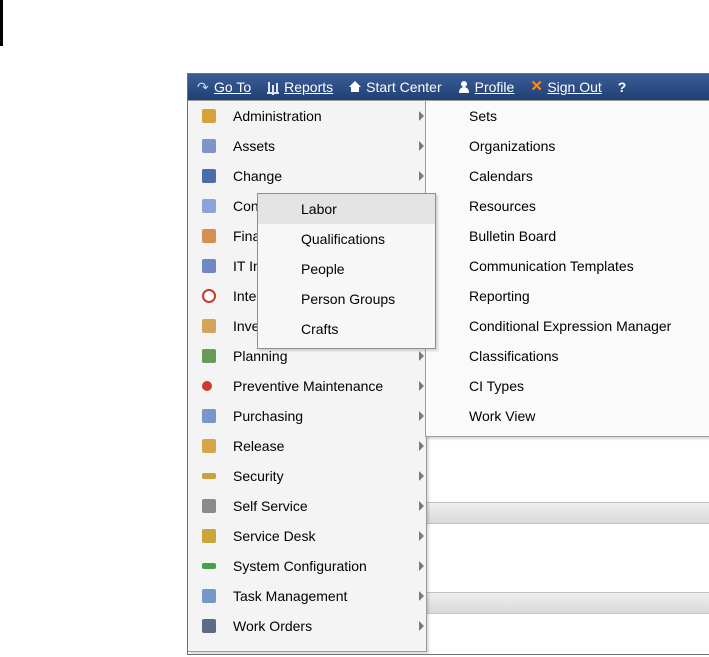 The width and height of the screenshot is (709, 657). I want to click on menu-item-label: Planning, so click(260, 356).